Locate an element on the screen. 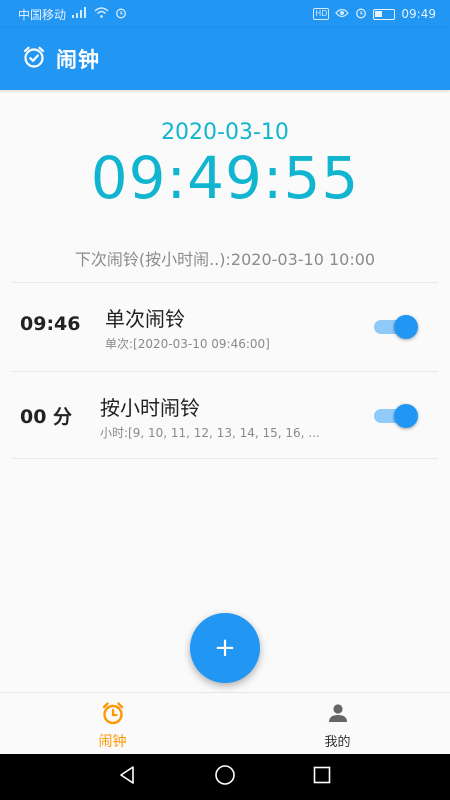 This screenshot has height=800, width=450. alarm-time-label: 09:46 is located at coordinates (50, 324).